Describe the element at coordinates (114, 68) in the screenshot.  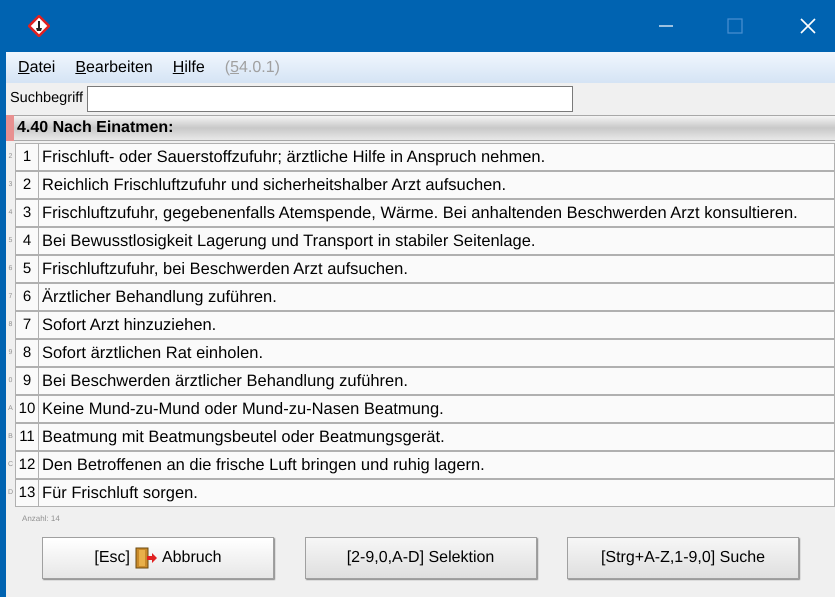
I see `menu-item: Bearbeiten` at that location.